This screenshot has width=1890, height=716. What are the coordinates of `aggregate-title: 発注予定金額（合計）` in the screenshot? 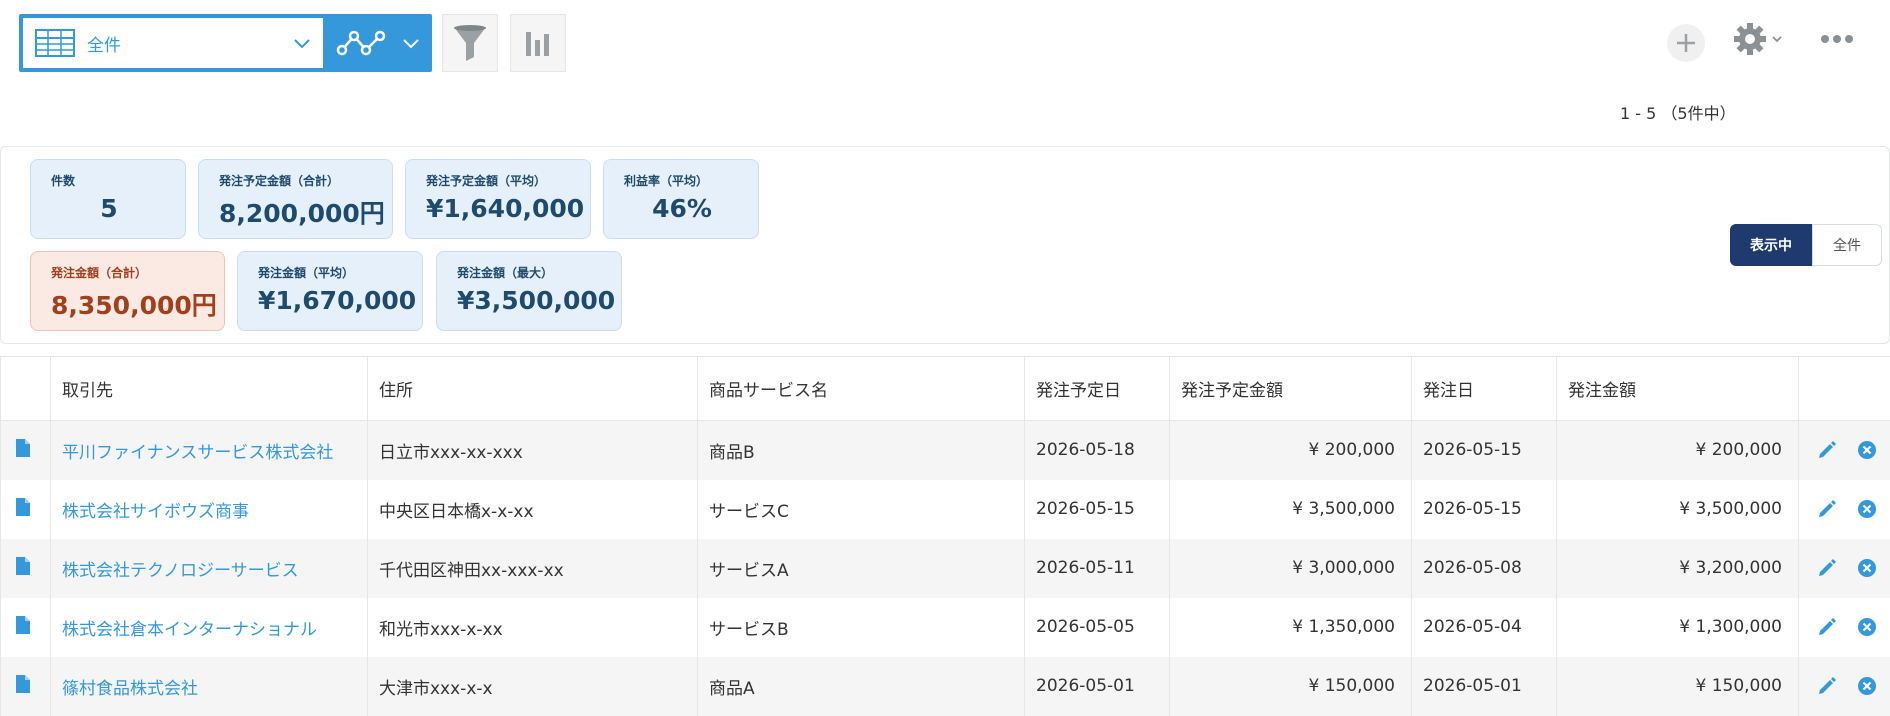 It's located at (279, 180).